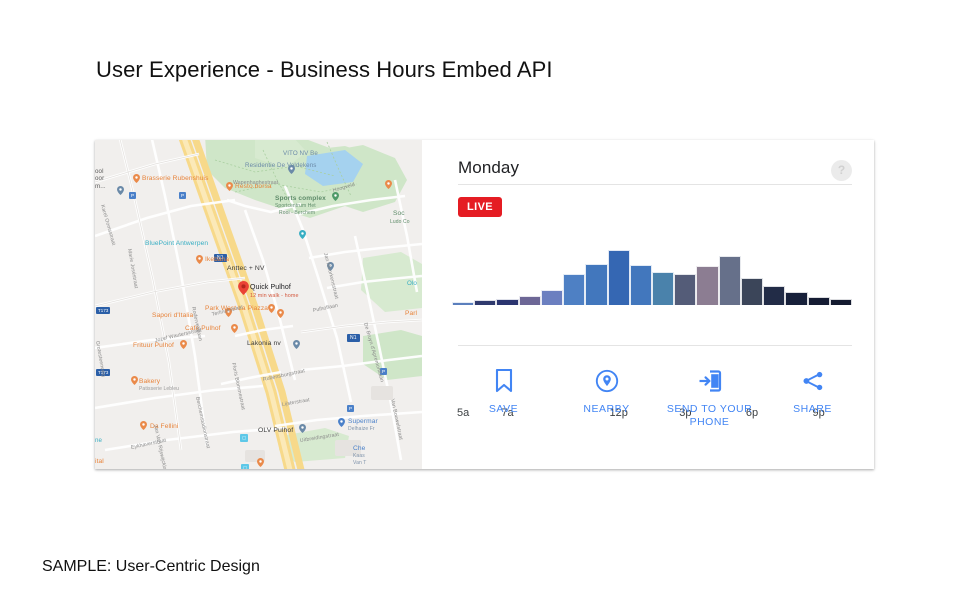 This screenshot has height=600, width=960. Describe the element at coordinates (709, 398) in the screenshot. I see `action-send-to-phone: SEND TO YOUR PHONE` at that location.